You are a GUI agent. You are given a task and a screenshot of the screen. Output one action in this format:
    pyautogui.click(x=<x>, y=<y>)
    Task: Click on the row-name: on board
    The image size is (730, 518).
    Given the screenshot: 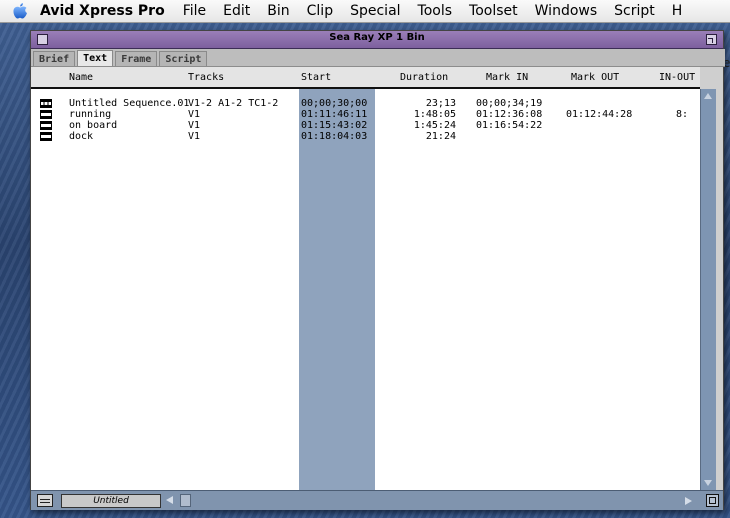 What is the action you would take?
    pyautogui.click(x=93, y=125)
    